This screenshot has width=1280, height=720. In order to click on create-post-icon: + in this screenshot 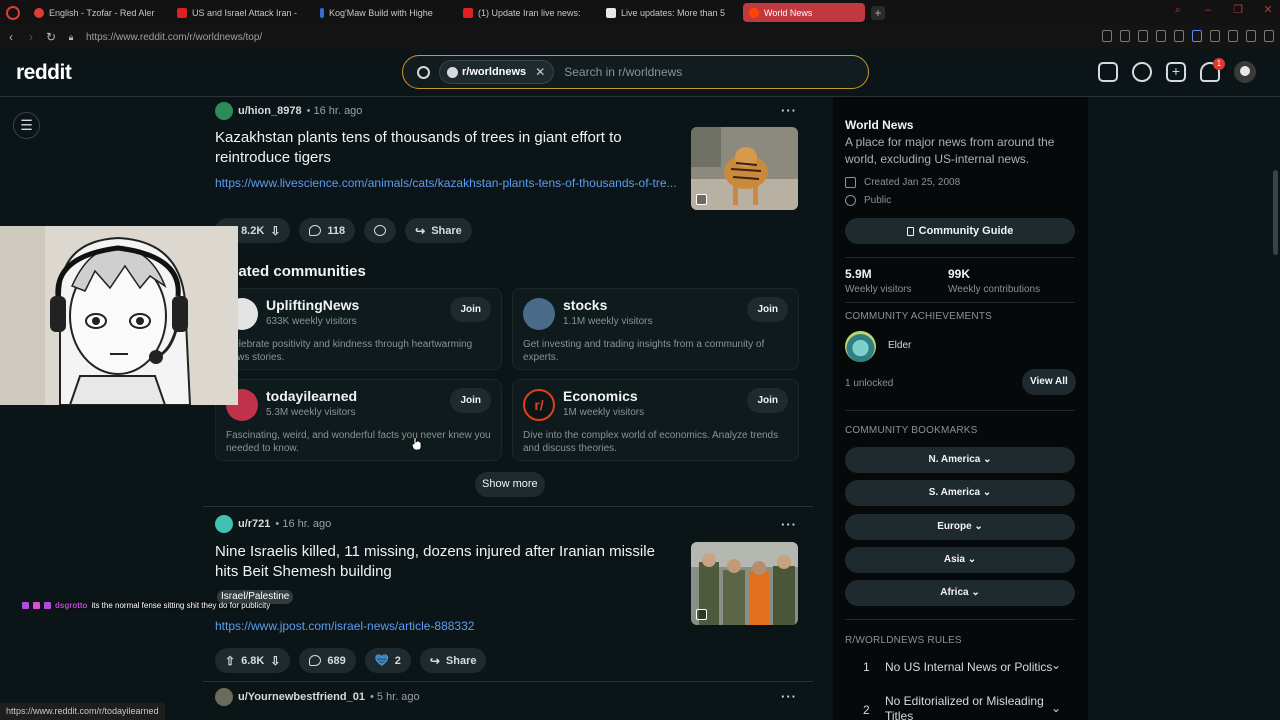, I will do `click(1176, 72)`.